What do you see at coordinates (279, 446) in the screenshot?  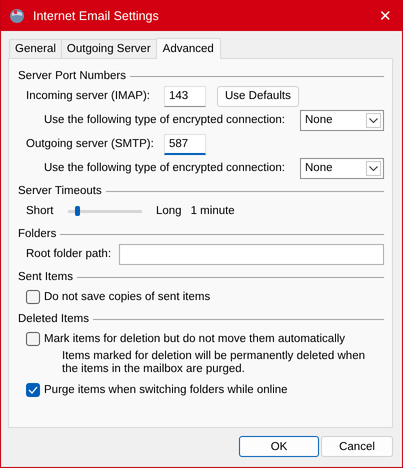 I see `dialog-button: OK` at bounding box center [279, 446].